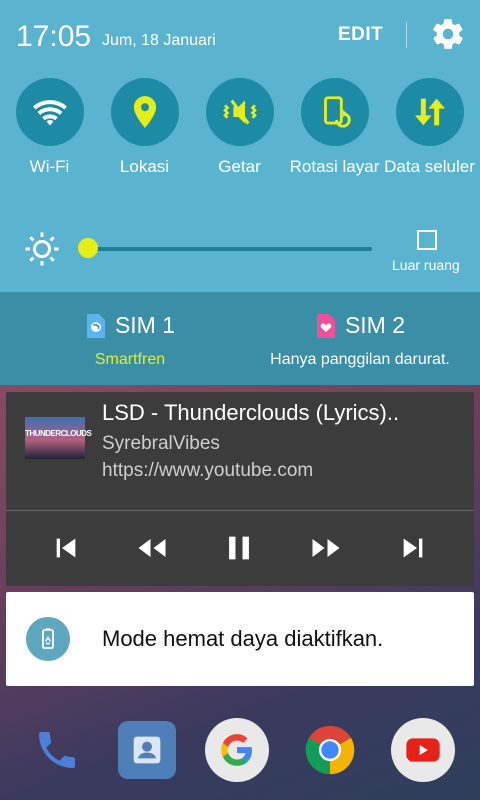 This screenshot has height=800, width=480. What do you see at coordinates (448, 34) in the screenshot?
I see `gear-icon` at bounding box center [448, 34].